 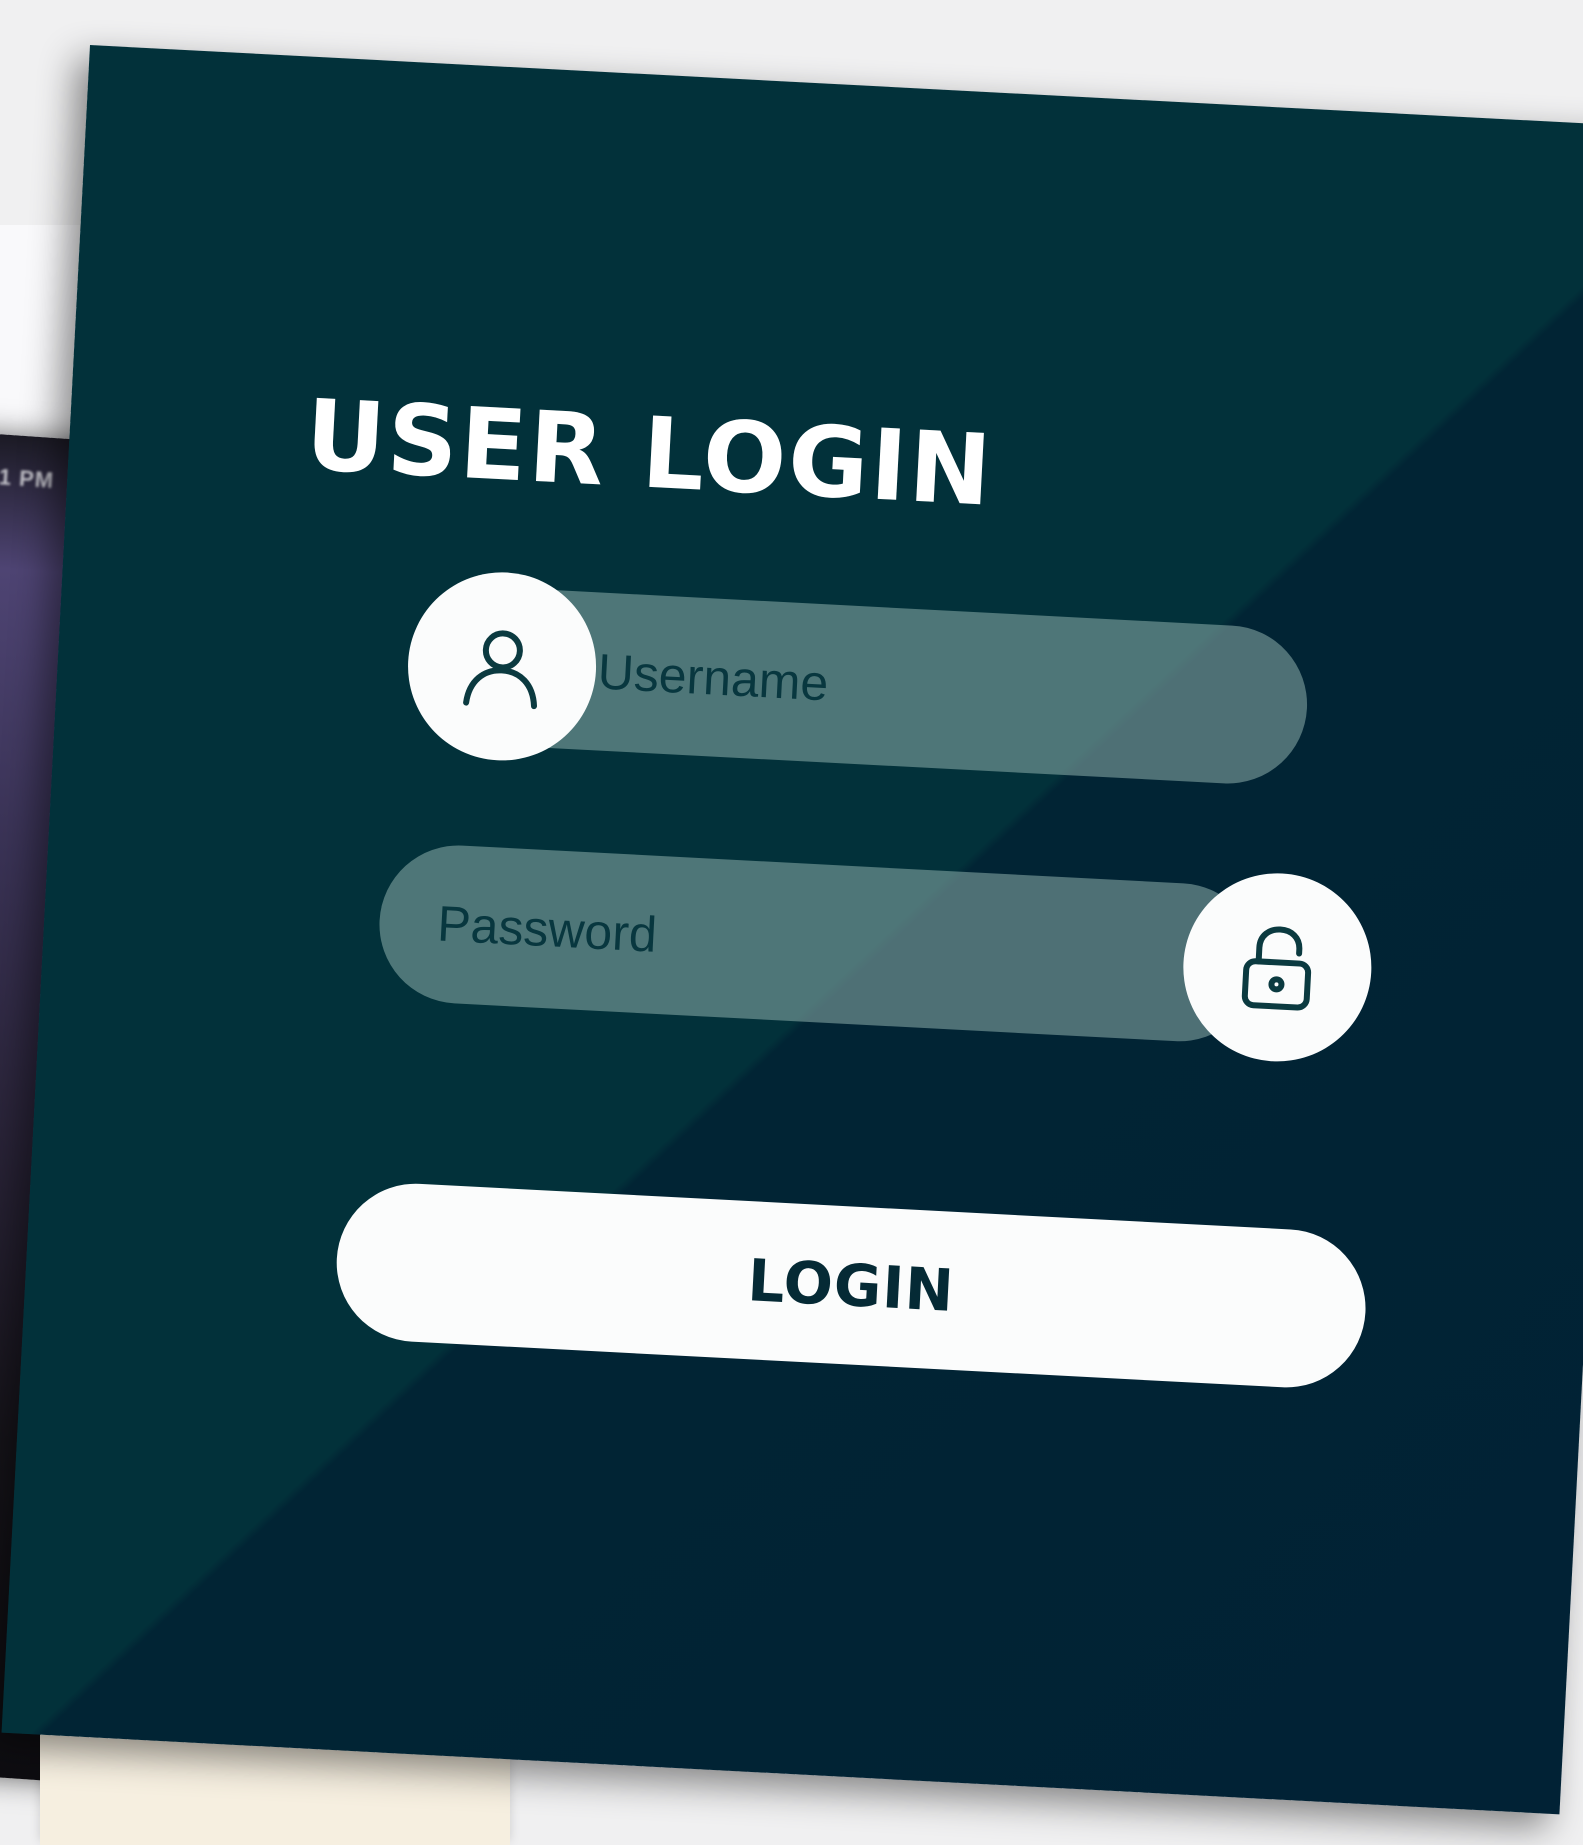 What do you see at coordinates (649, 453) in the screenshot?
I see `login-title: USER LOGIN` at bounding box center [649, 453].